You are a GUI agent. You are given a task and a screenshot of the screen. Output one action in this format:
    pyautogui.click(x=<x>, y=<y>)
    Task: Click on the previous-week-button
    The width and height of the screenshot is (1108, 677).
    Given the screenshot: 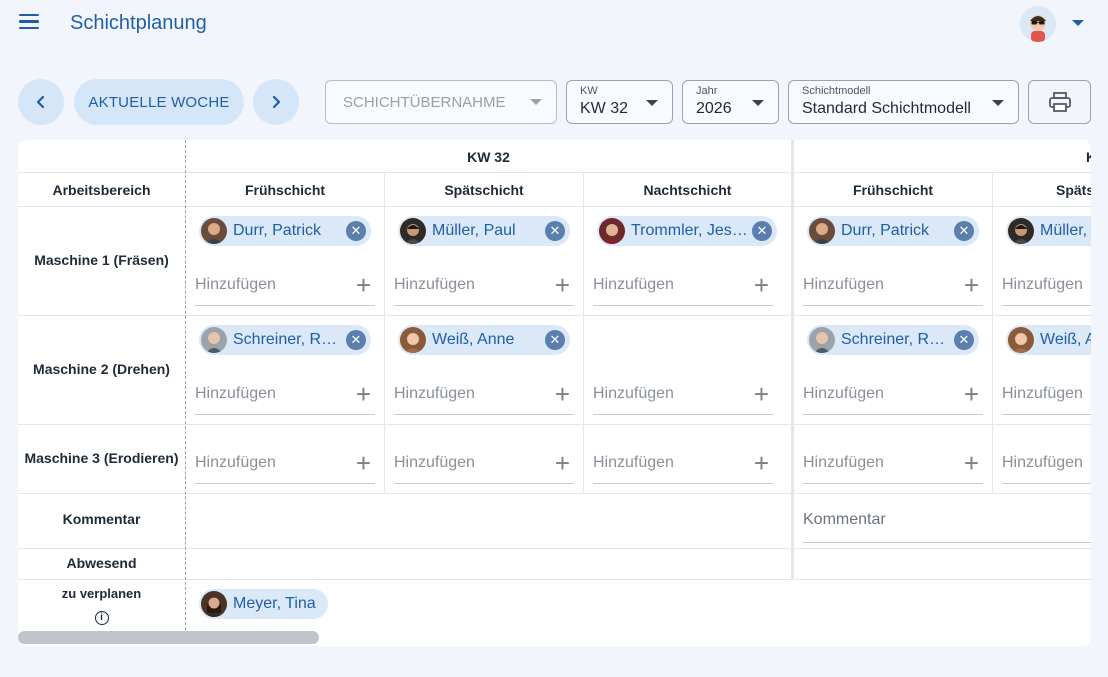 What is the action you would take?
    pyautogui.click(x=41, y=102)
    